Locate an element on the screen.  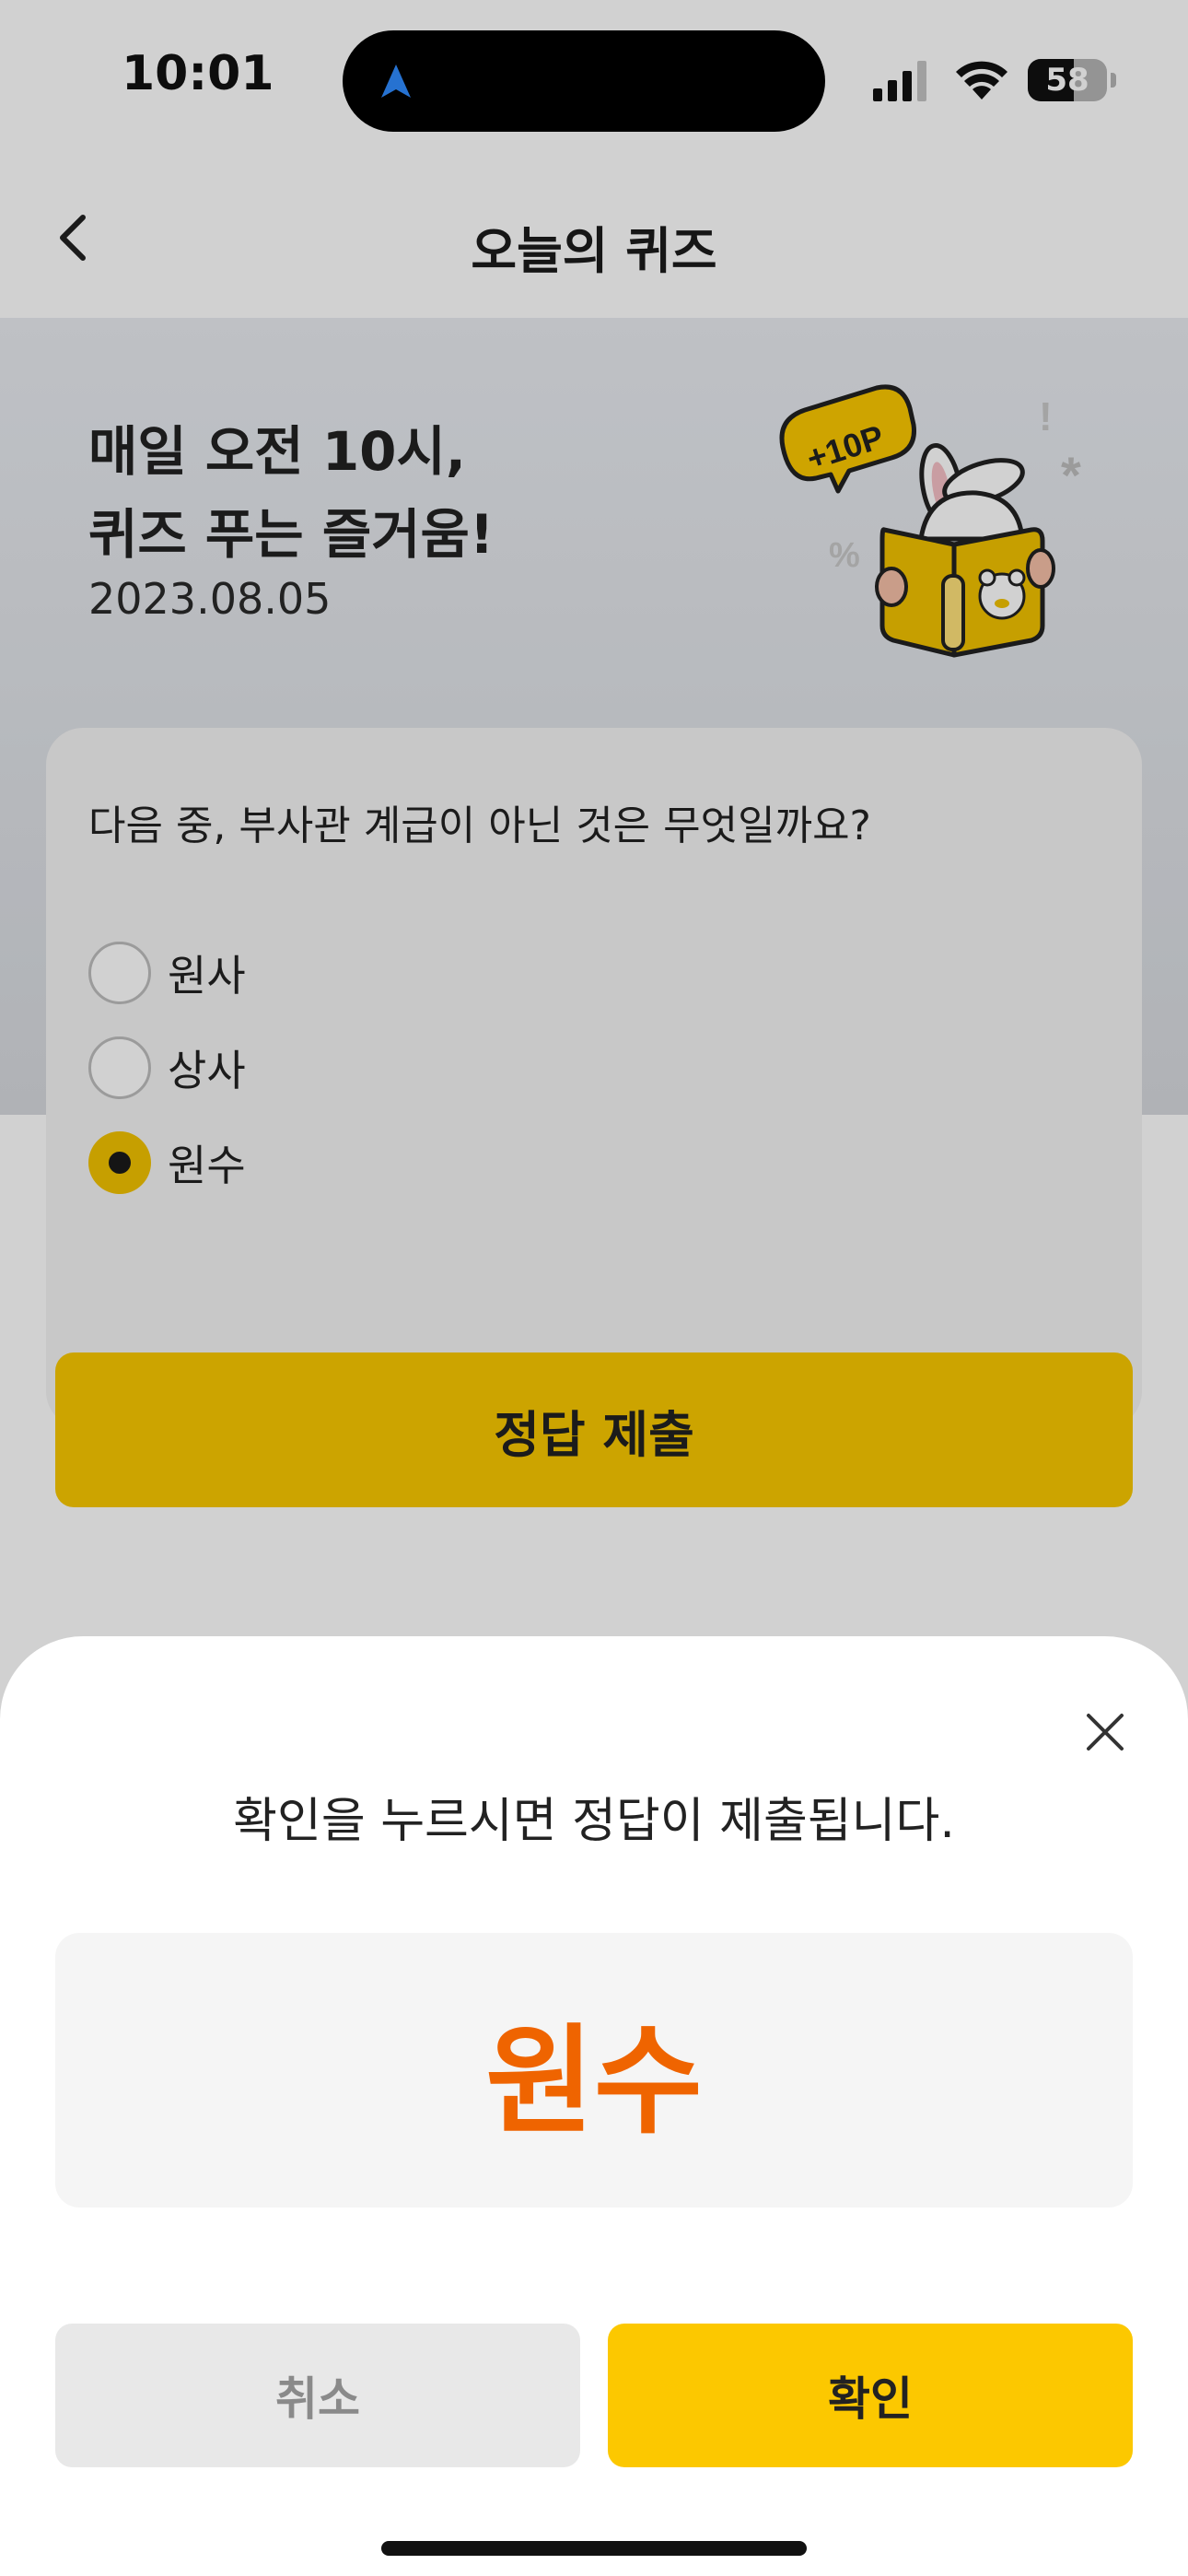
confirm-message: 확인을 누르시면 정답이 제출됩니다. is located at coordinates (594, 1821).